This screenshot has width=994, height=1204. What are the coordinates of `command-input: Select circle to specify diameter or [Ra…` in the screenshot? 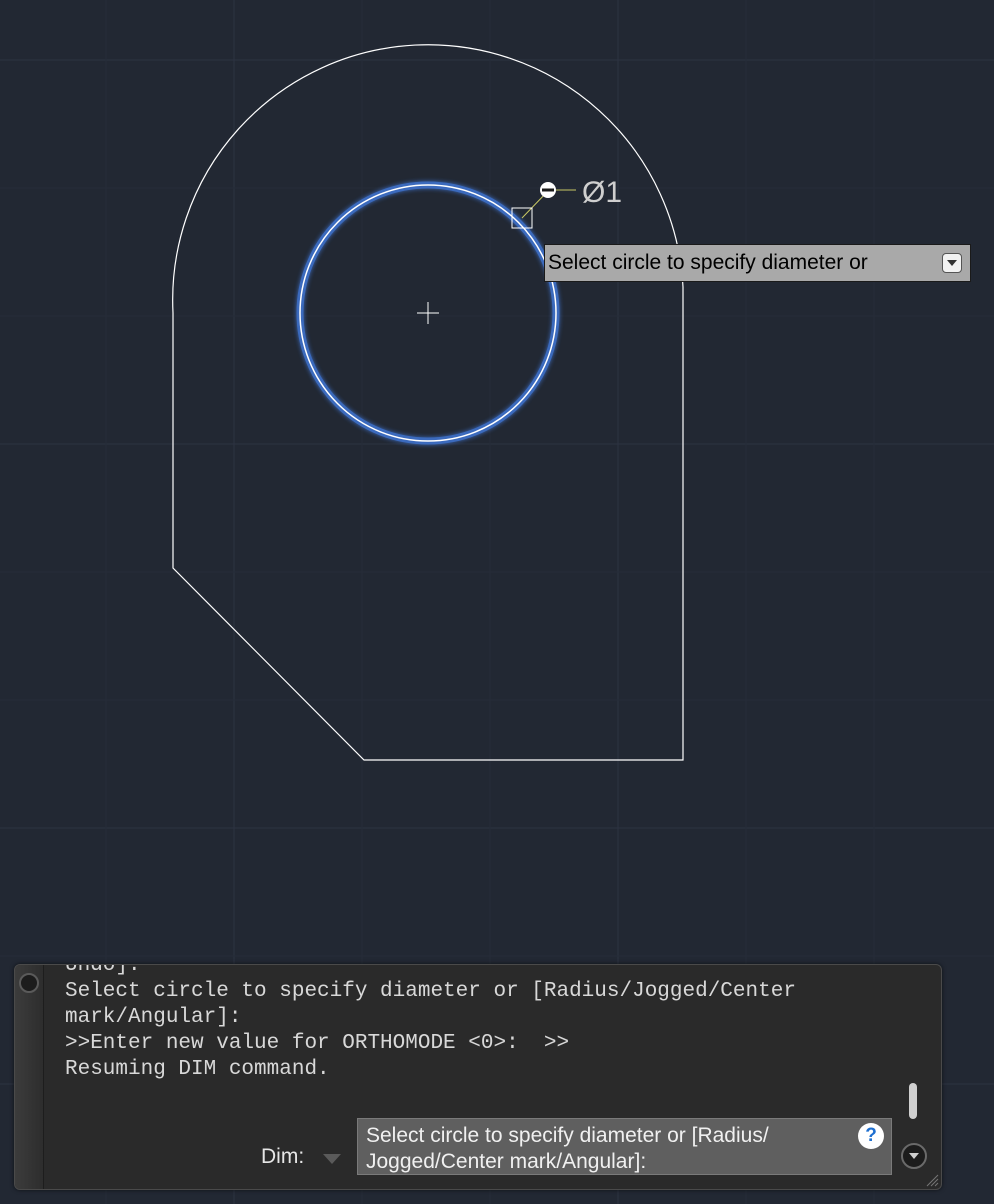 It's located at (624, 1146).